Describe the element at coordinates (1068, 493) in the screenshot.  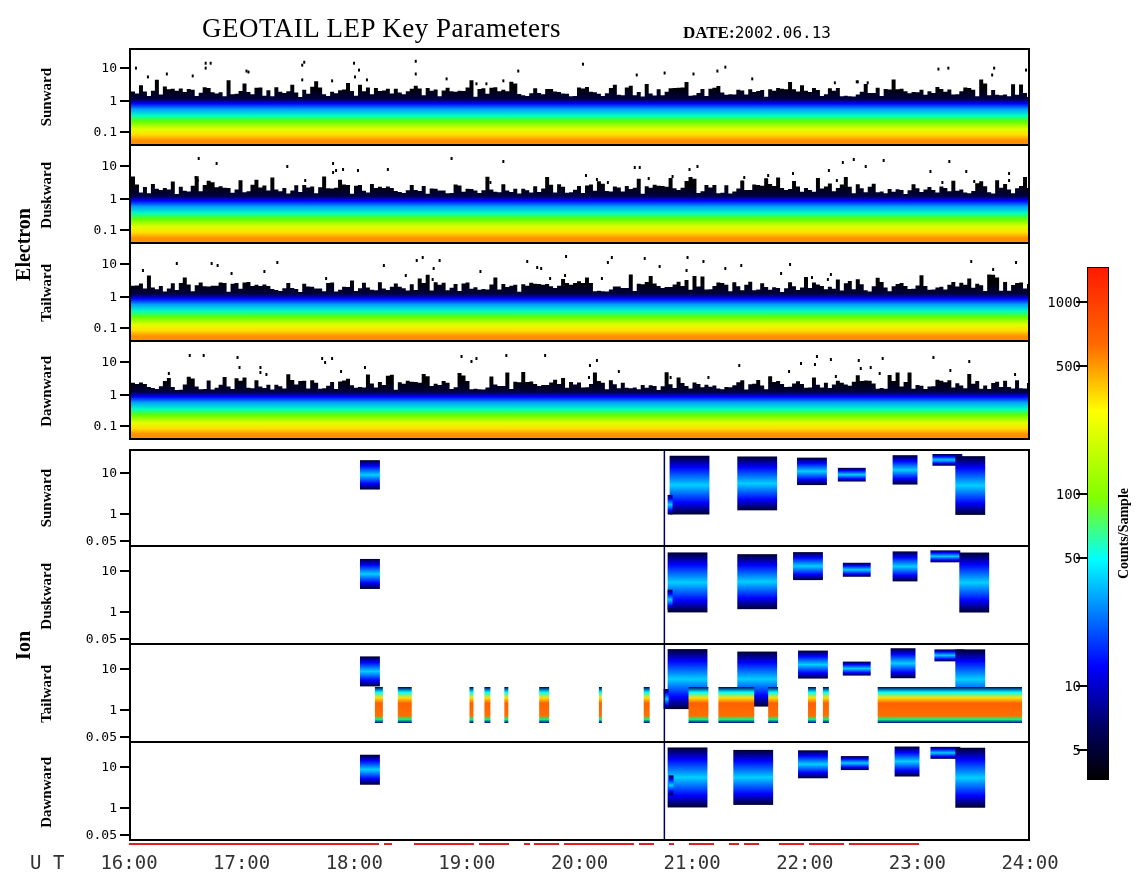
I see `color-scale-tick-label: 100` at that location.